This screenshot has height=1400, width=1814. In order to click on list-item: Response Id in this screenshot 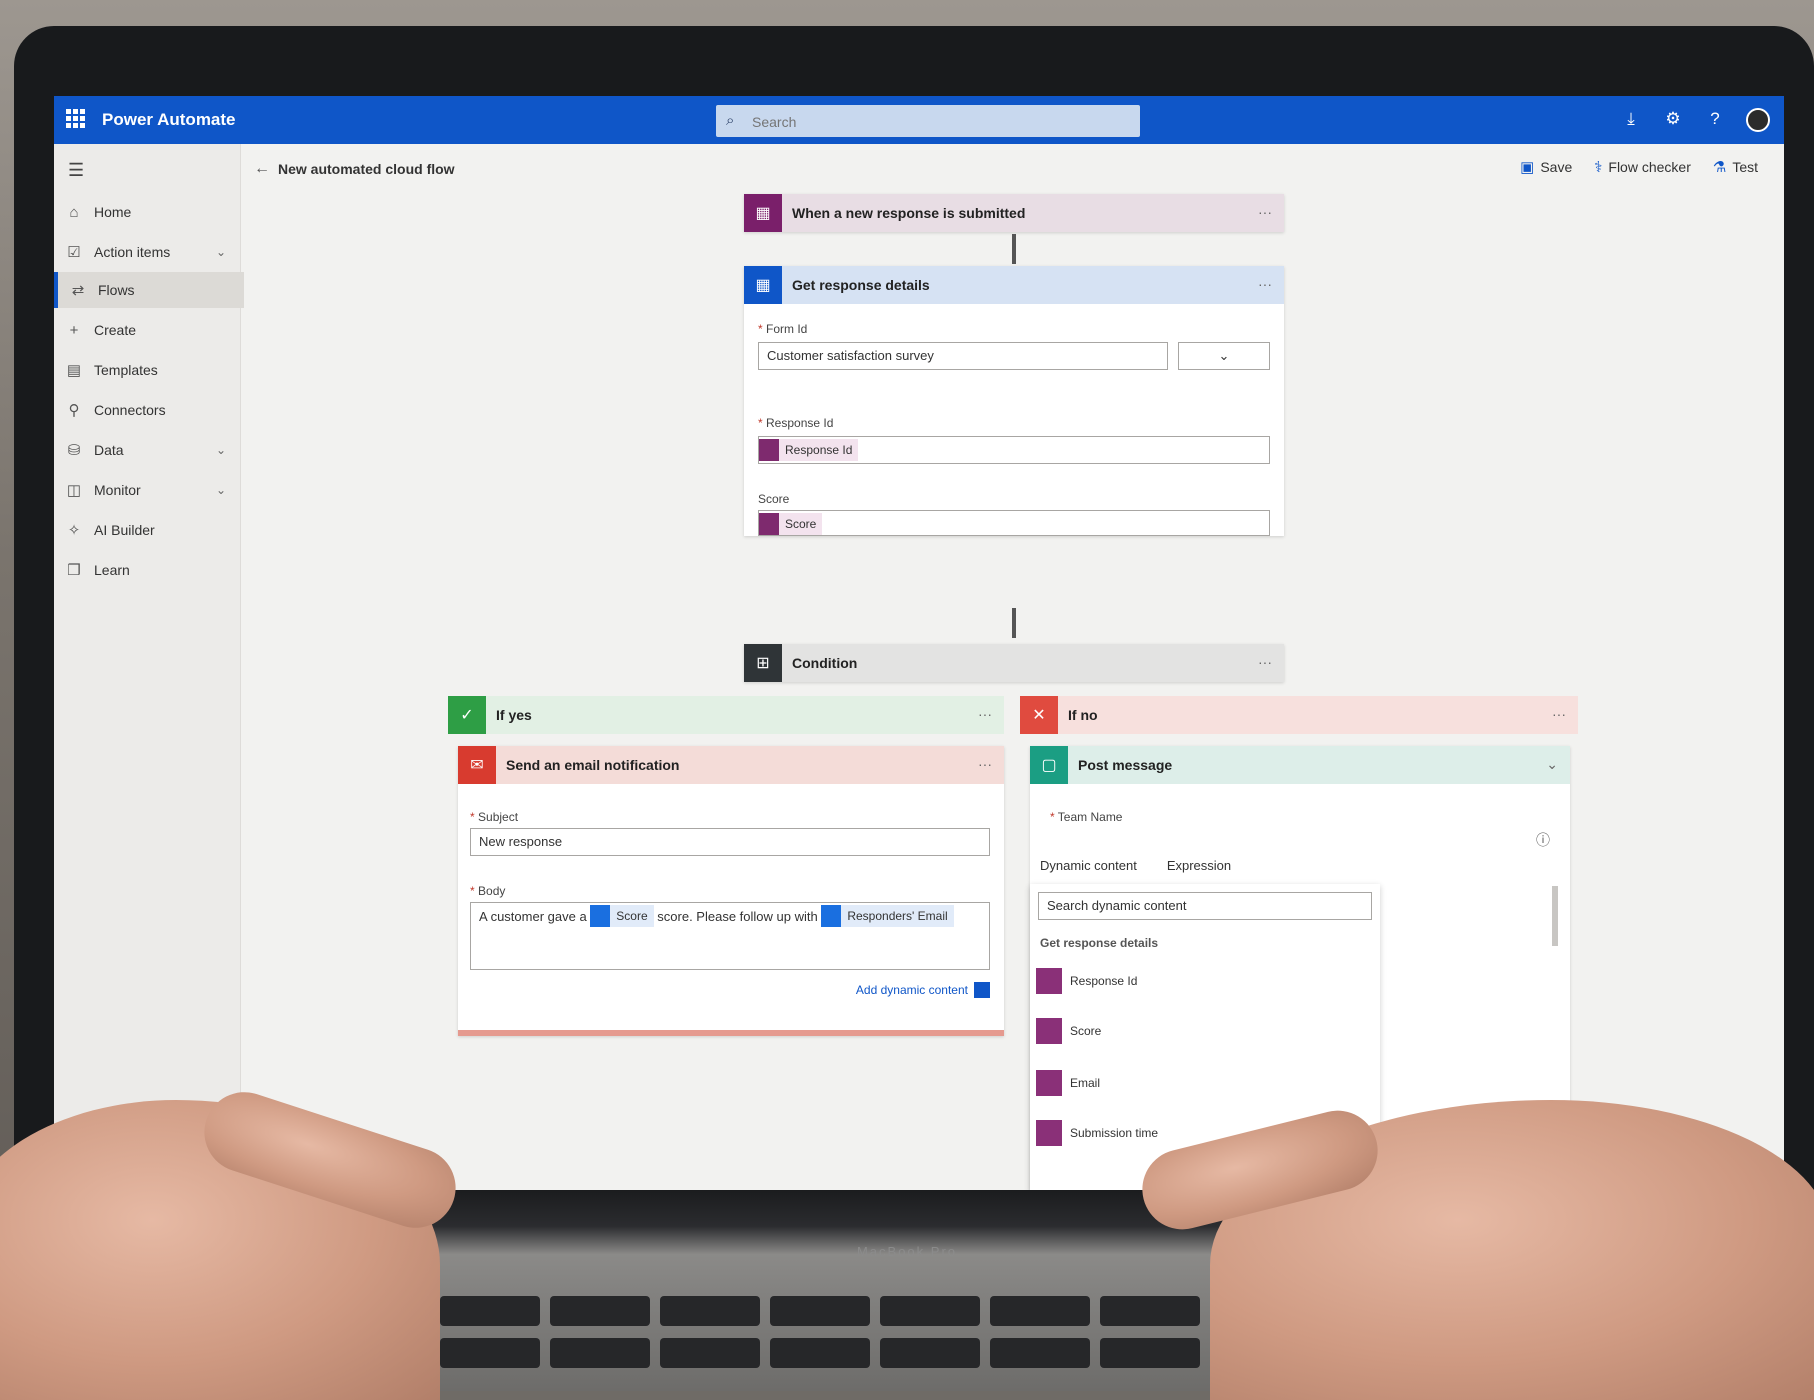, I will do `click(1083, 981)`.